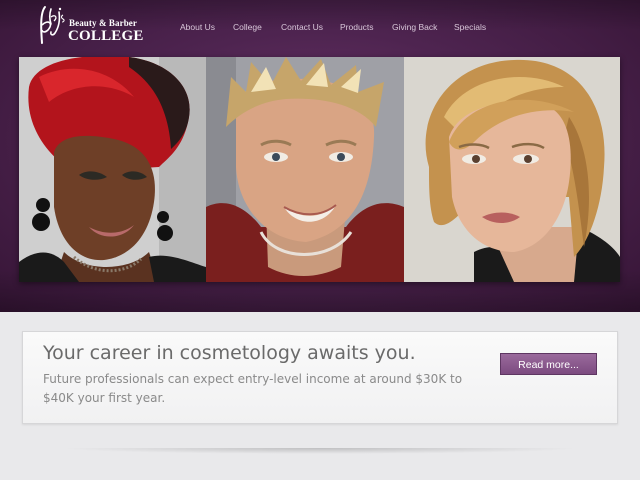 This screenshot has width=640, height=480. Describe the element at coordinates (112, 169) in the screenshot. I see `woman-red-hair-photo` at that location.